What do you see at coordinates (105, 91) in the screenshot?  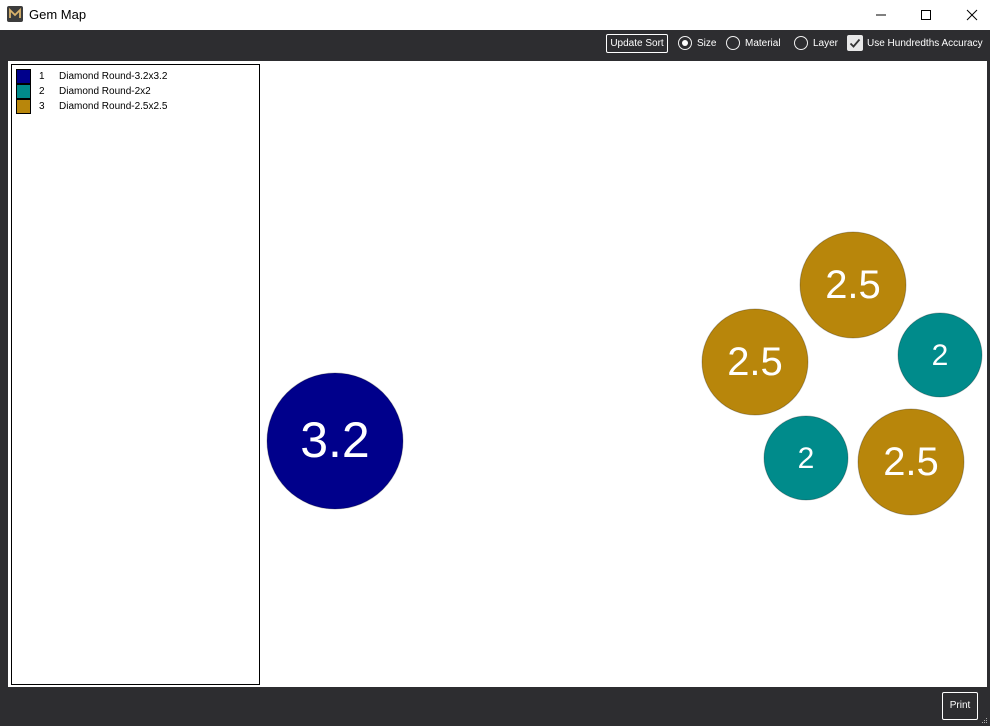 I see `legend-name: Diamond Round-2x2` at bounding box center [105, 91].